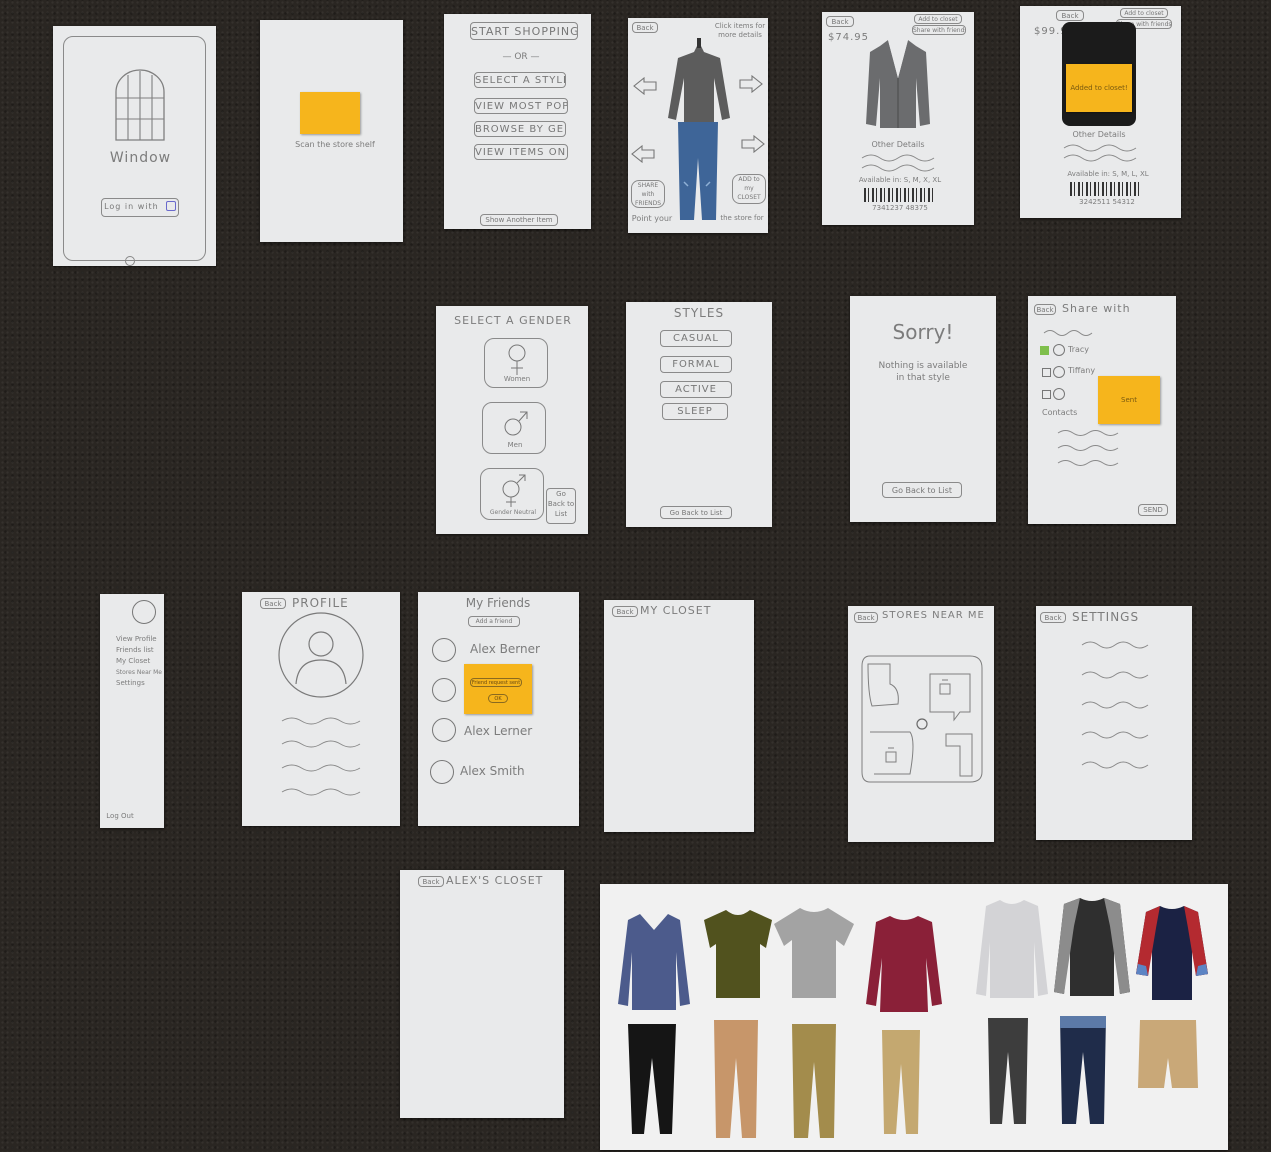 This screenshot has height=1152, width=1271. I want to click on blazer-image, so click(898, 84).